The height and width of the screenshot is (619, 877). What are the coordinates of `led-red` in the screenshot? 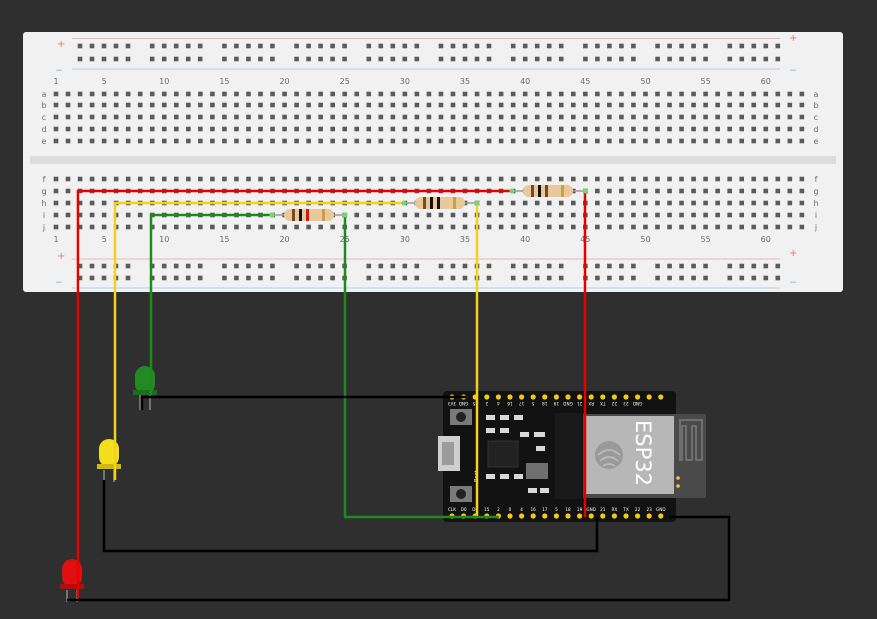 It's located at (72, 580).